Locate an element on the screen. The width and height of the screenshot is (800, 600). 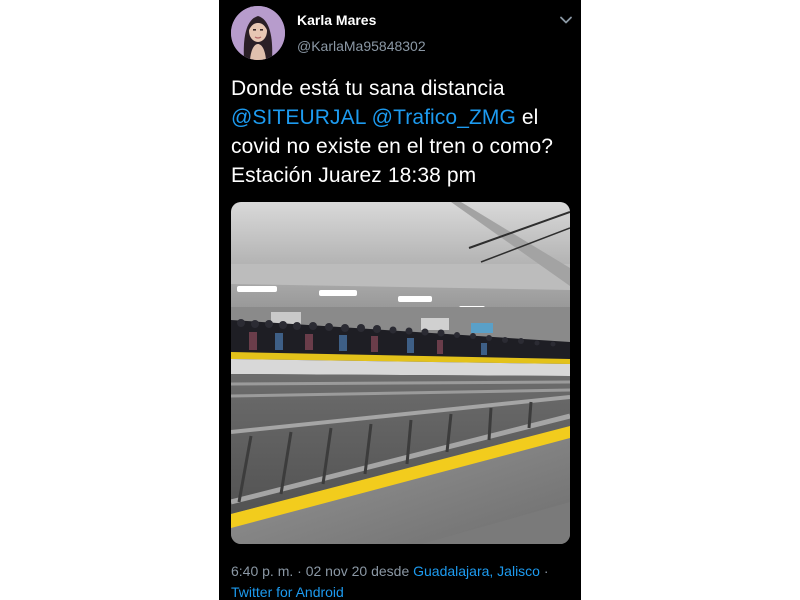
display-name: Karla Mares is located at coordinates (336, 20).